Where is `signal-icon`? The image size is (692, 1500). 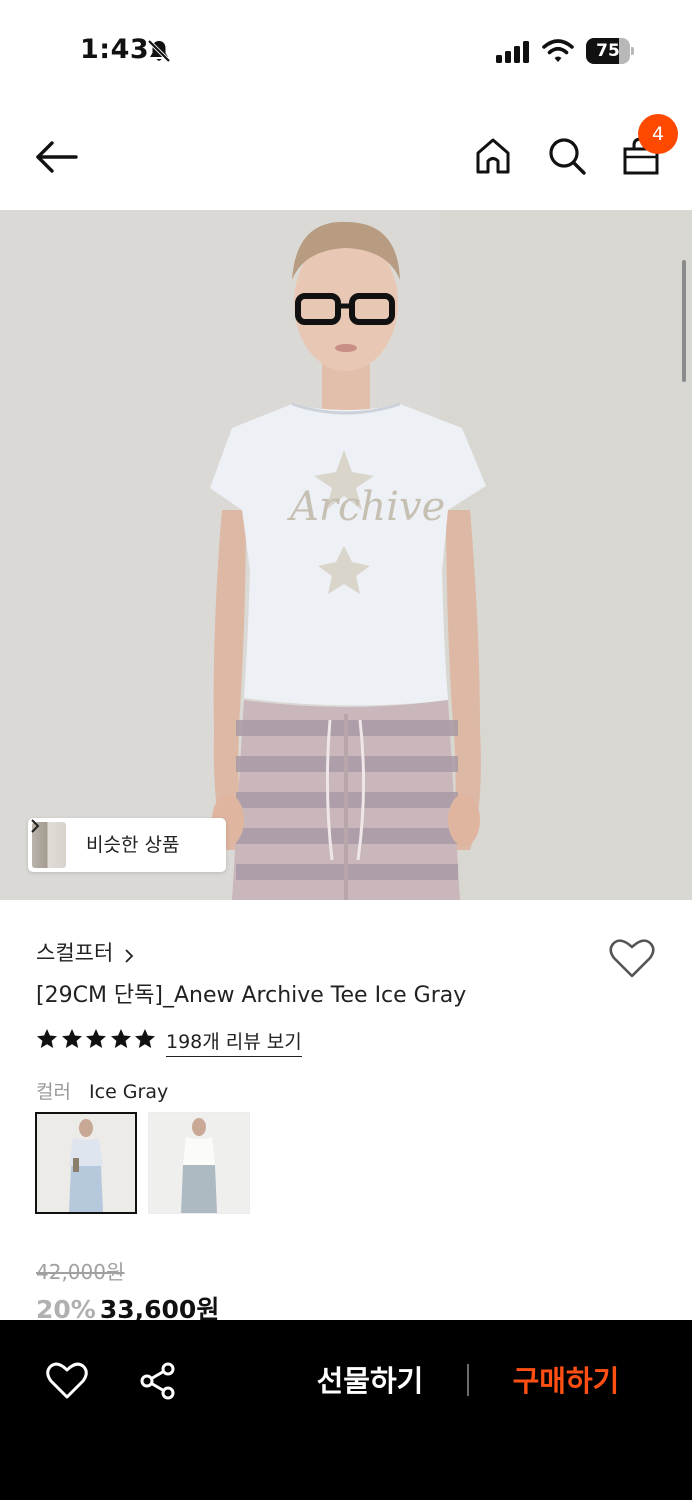
signal-icon is located at coordinates (512, 52).